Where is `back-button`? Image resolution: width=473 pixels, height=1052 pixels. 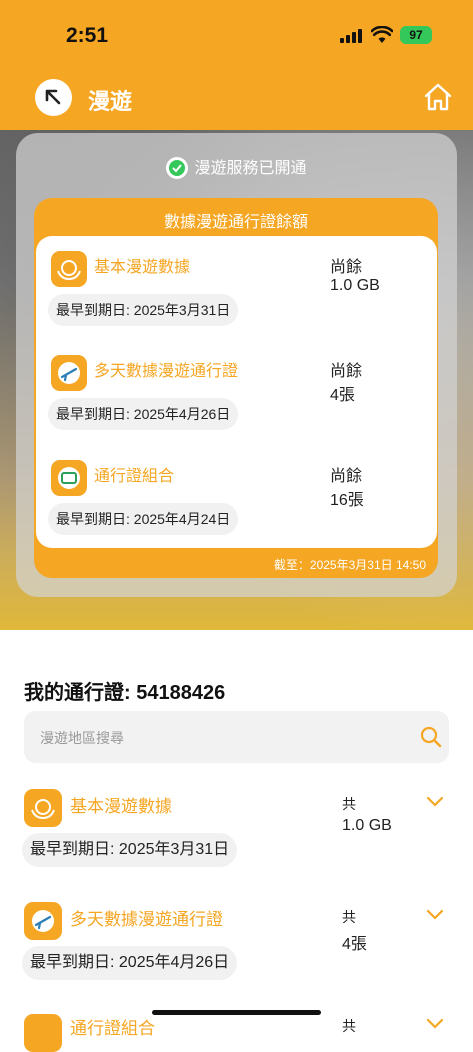
back-button is located at coordinates (53, 97).